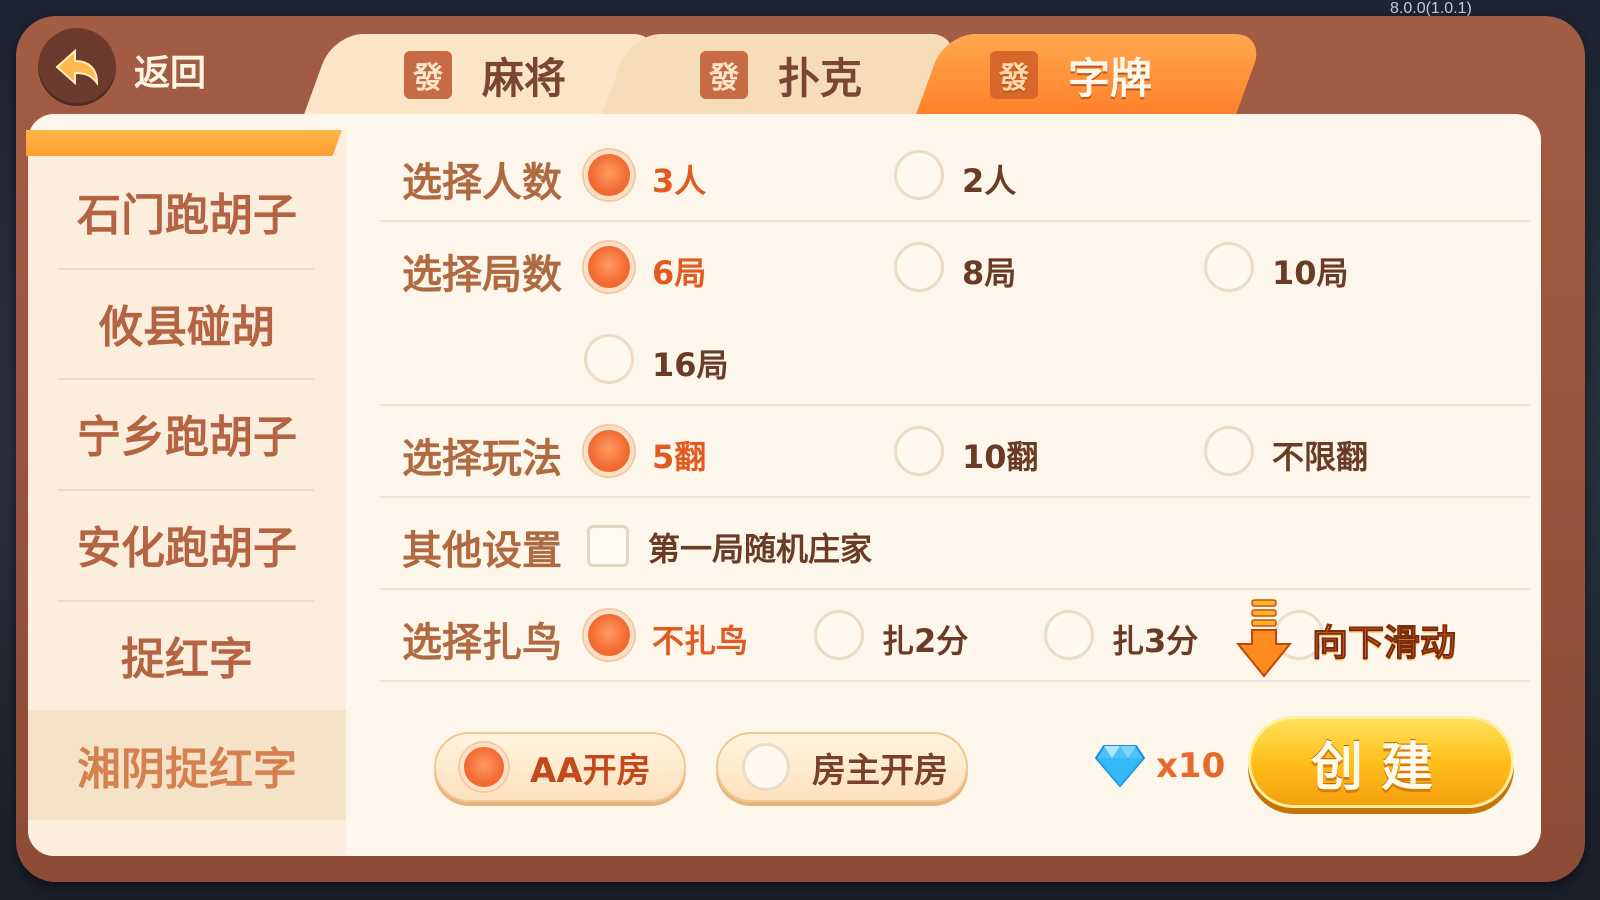 The width and height of the screenshot is (1600, 900). What do you see at coordinates (880, 770) in the screenshot?
I see `host-room-label: 房主开房` at bounding box center [880, 770].